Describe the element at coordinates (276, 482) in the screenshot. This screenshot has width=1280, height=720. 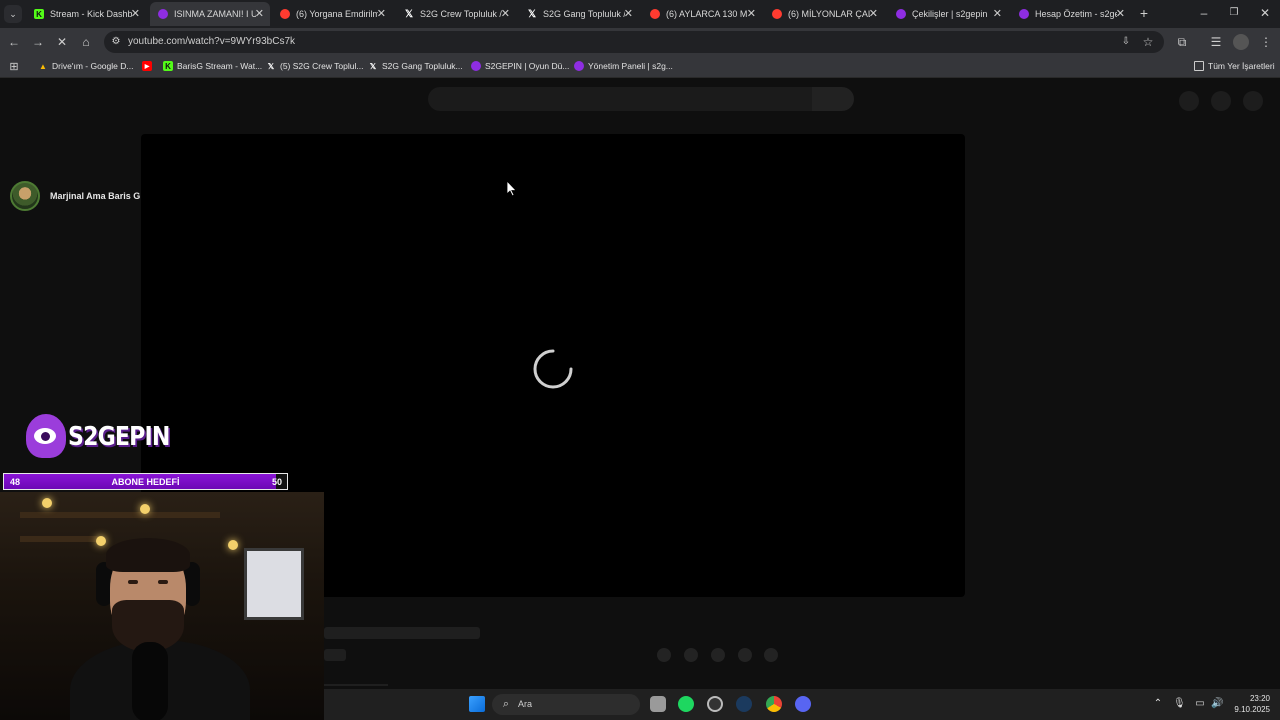
I see `goal-target-value: 50` at that location.